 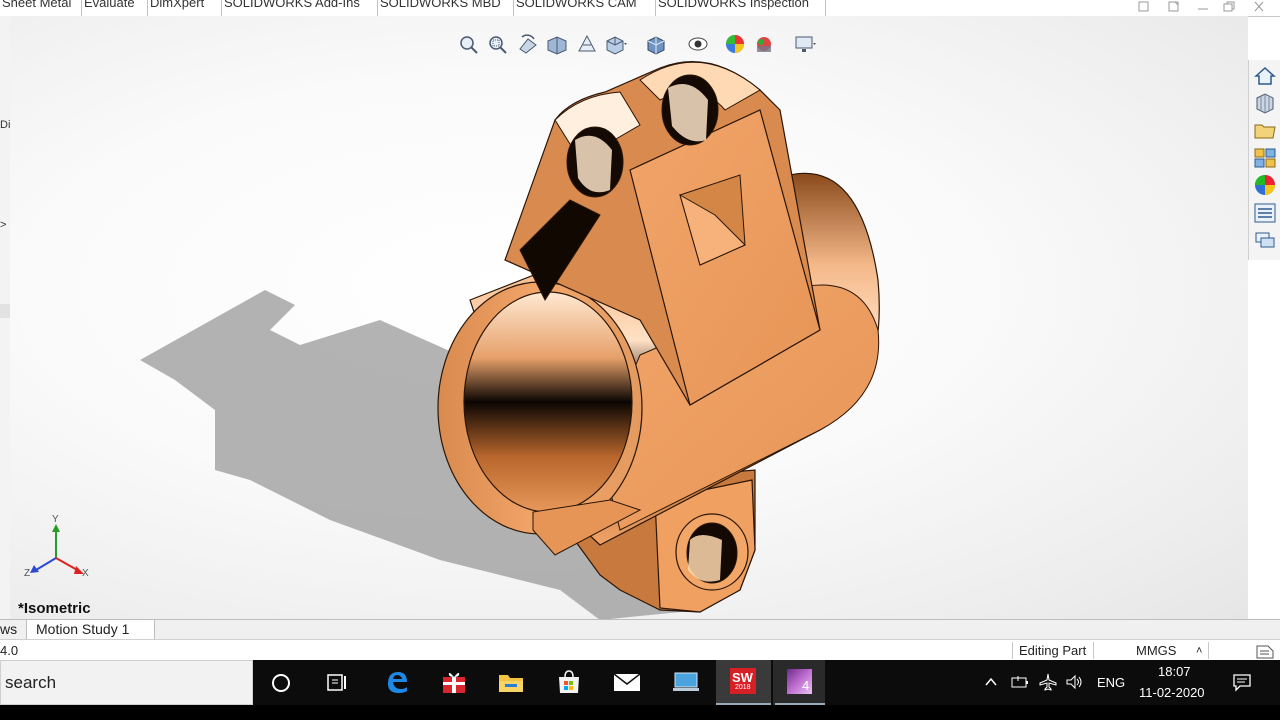 What do you see at coordinates (640, 650) in the screenshot?
I see `status-bar: 4.0 Editing Part MMGS ˄` at bounding box center [640, 650].